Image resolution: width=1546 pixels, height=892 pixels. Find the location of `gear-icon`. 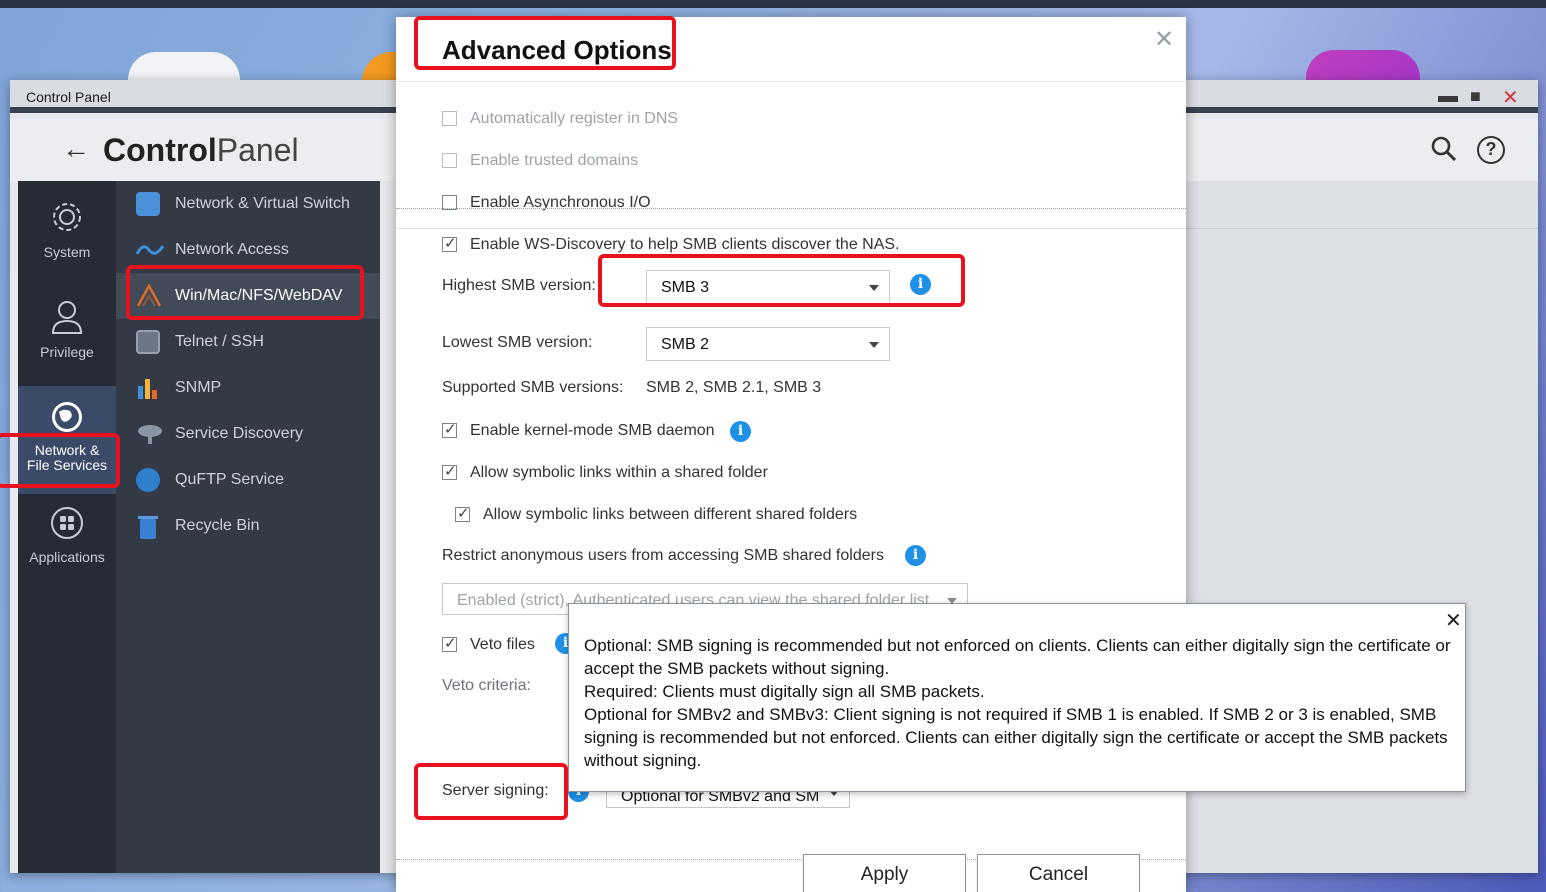

gear-icon is located at coordinates (67, 218).